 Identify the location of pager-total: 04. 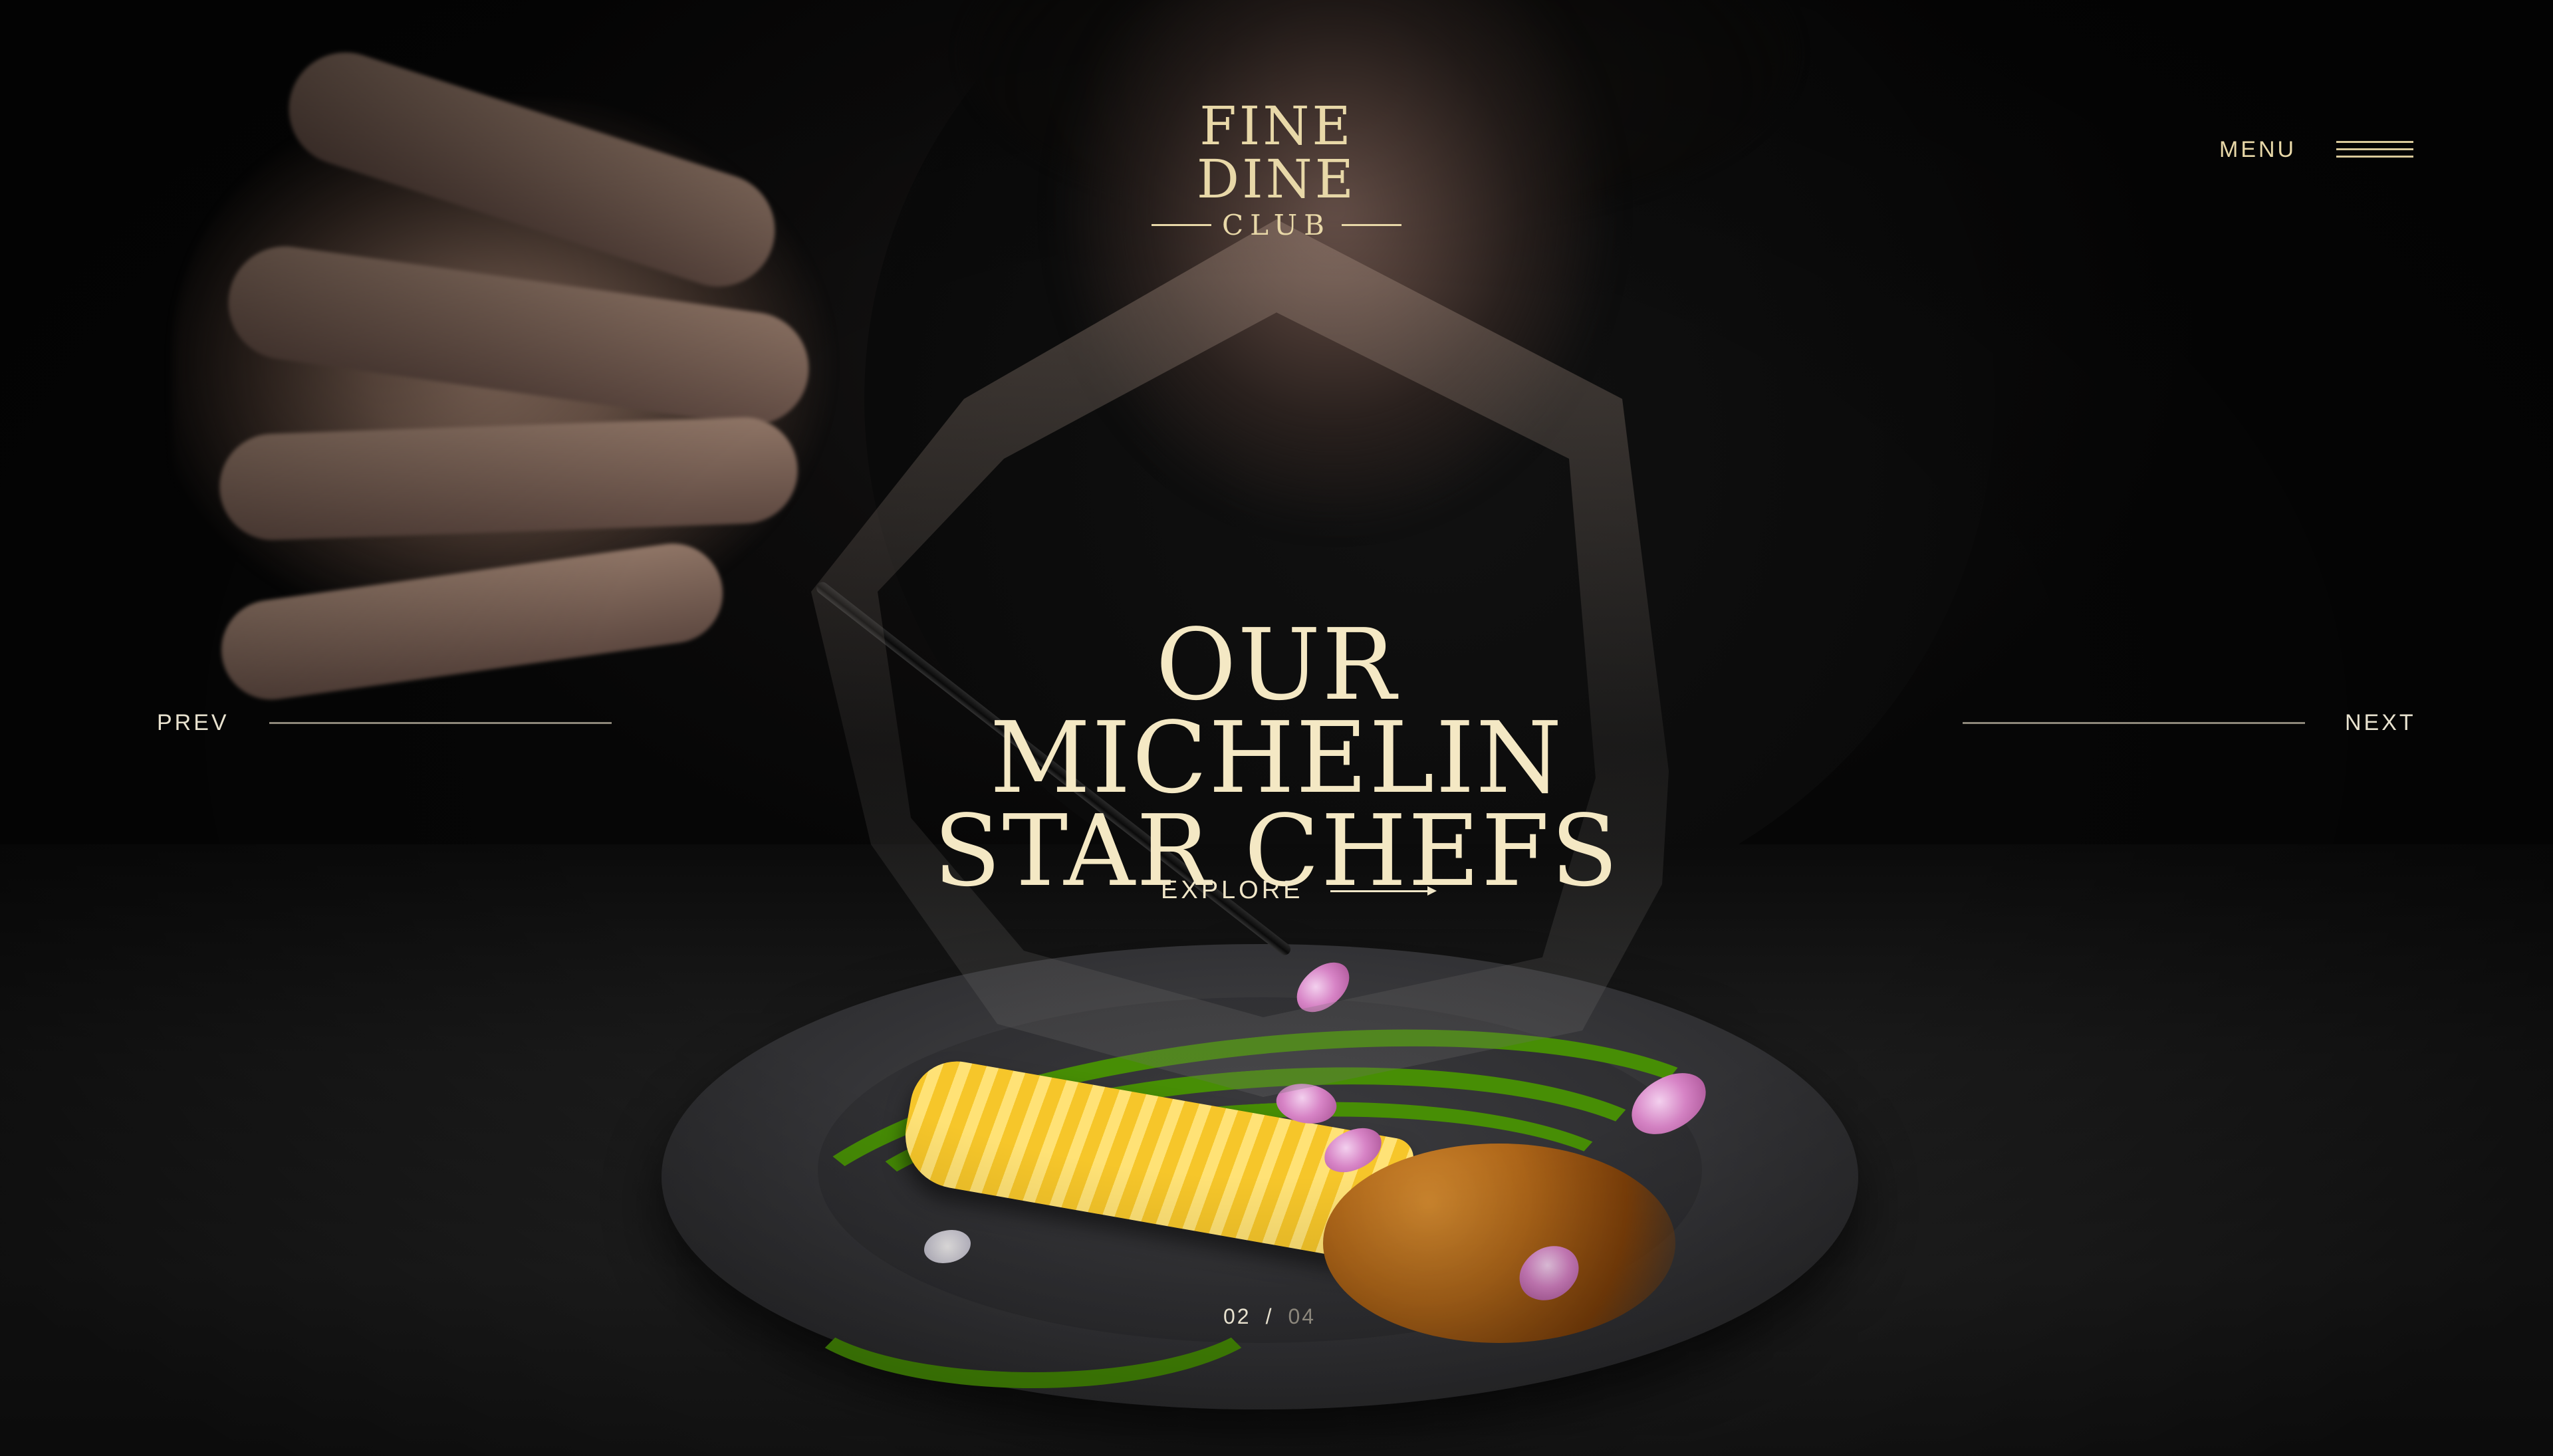
(1302, 1316).